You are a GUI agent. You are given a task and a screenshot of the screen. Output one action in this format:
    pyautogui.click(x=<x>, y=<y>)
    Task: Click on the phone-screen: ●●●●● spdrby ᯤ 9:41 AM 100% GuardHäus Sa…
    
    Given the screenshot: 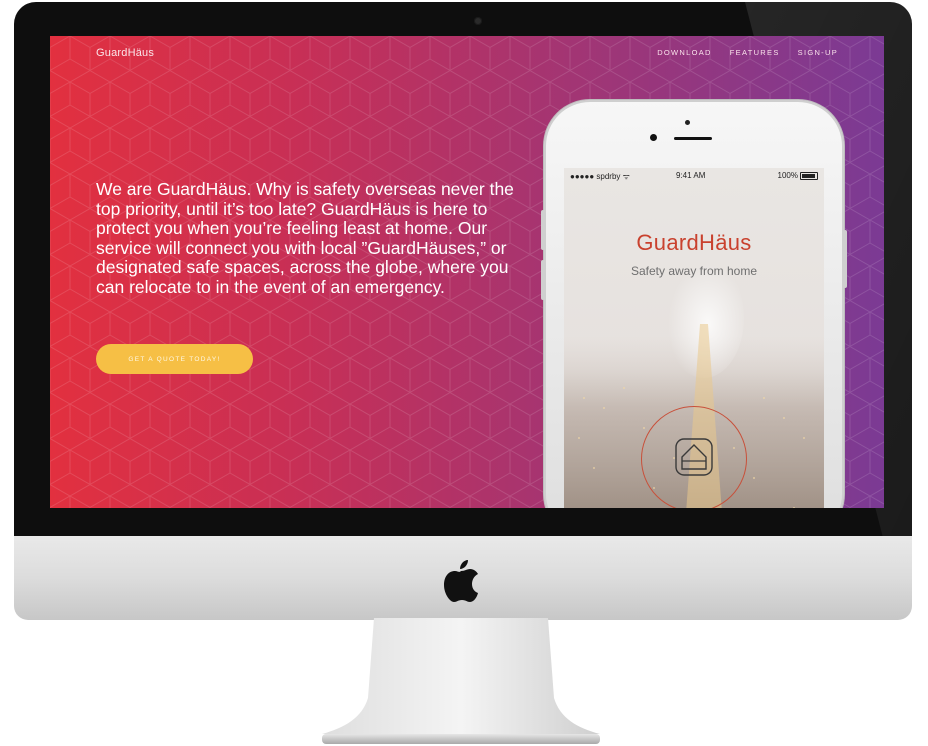 What is the action you would take?
    pyautogui.click(x=694, y=338)
    